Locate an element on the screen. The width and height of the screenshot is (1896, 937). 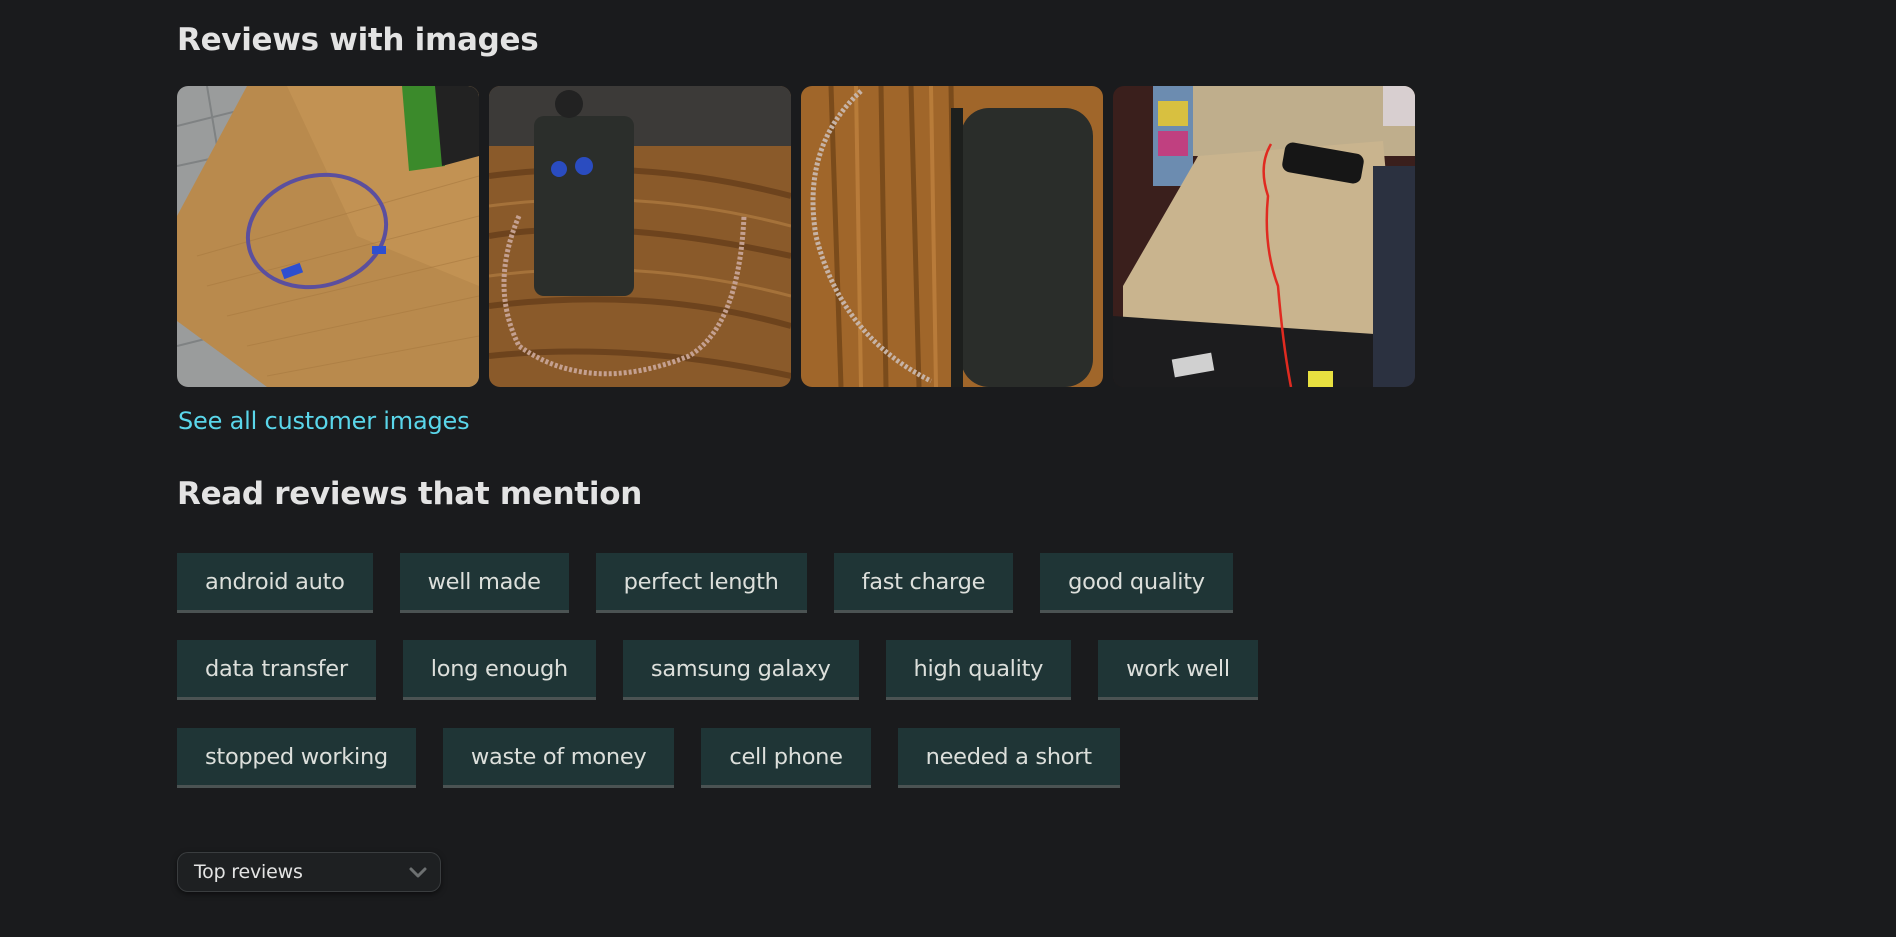
mention-chip: data transfer is located at coordinates (276, 670).